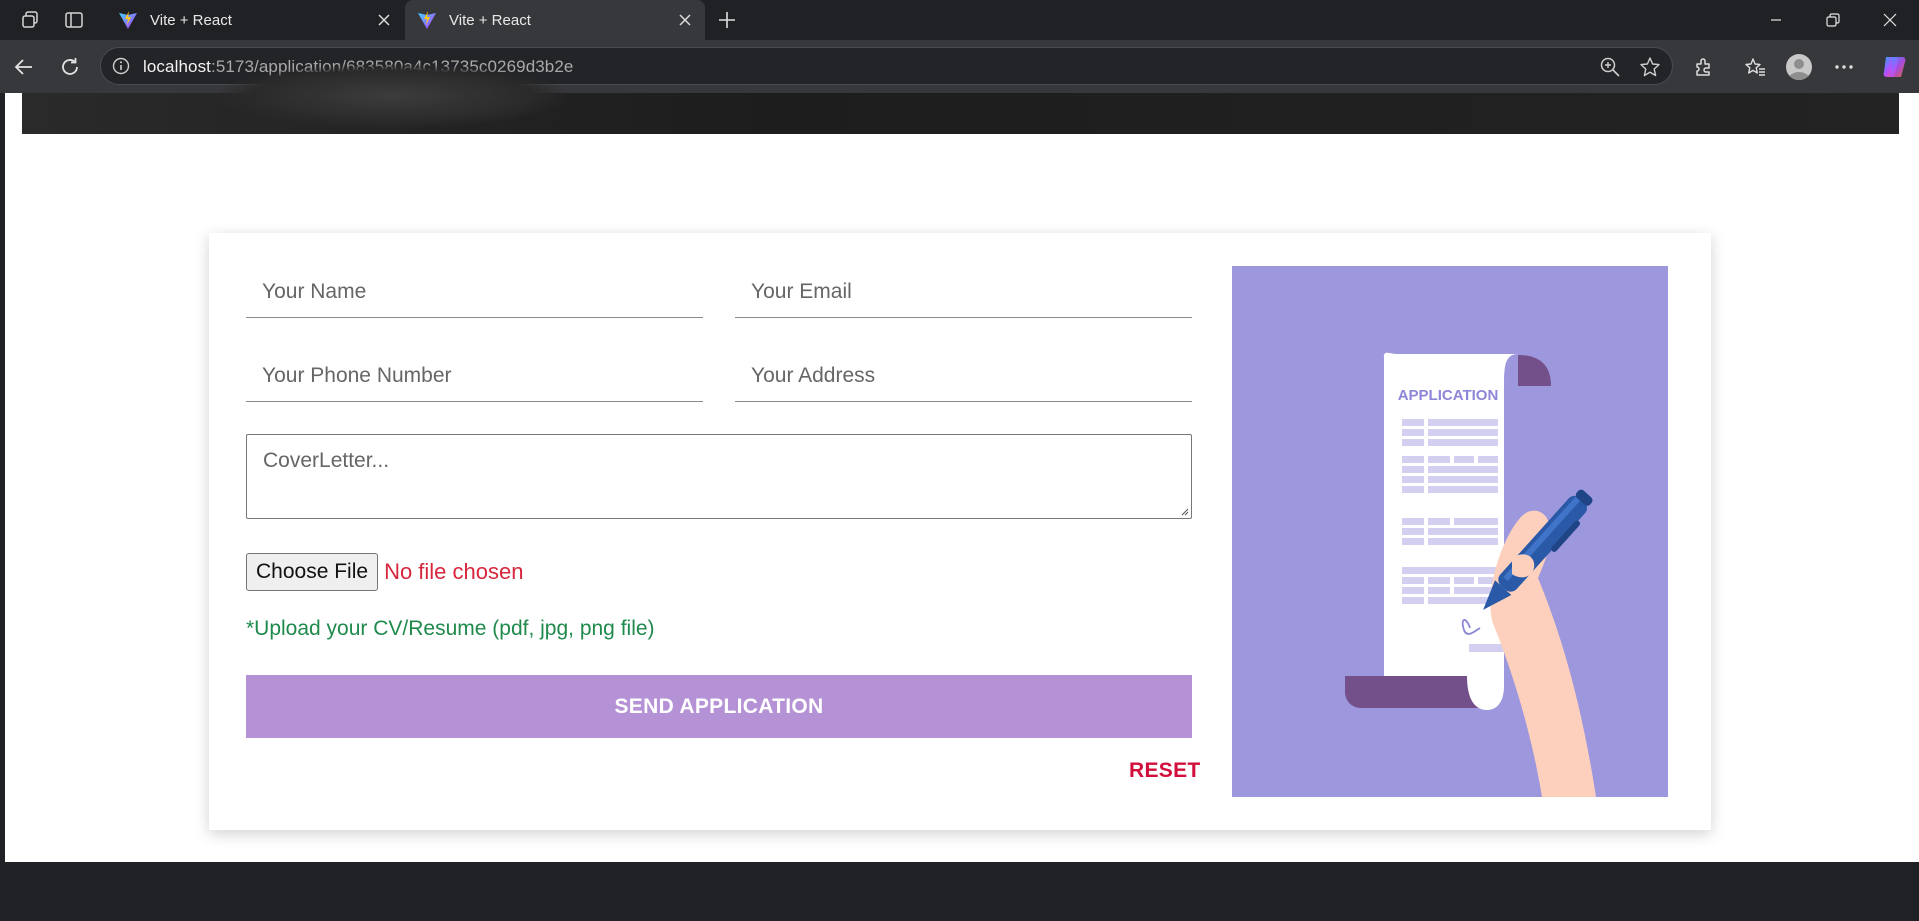 Image resolution: width=1919 pixels, height=921 pixels. What do you see at coordinates (454, 571) in the screenshot?
I see `no-file-chosen-text: No file chosen` at bounding box center [454, 571].